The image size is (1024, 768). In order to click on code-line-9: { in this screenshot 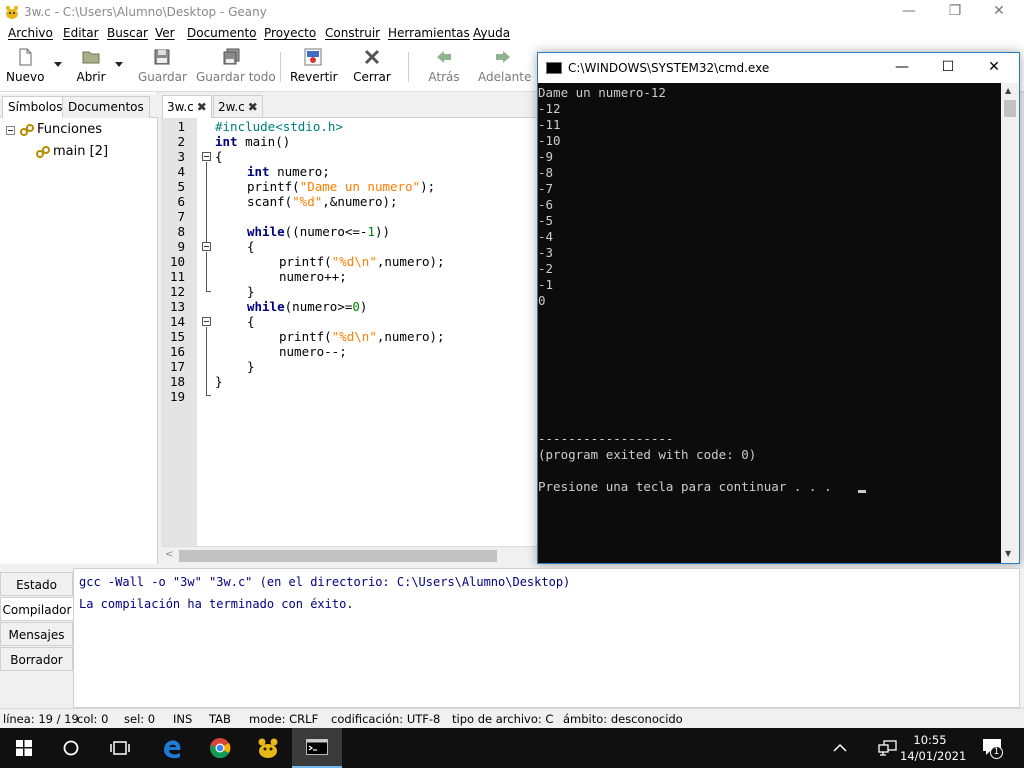, I will do `click(251, 246)`.